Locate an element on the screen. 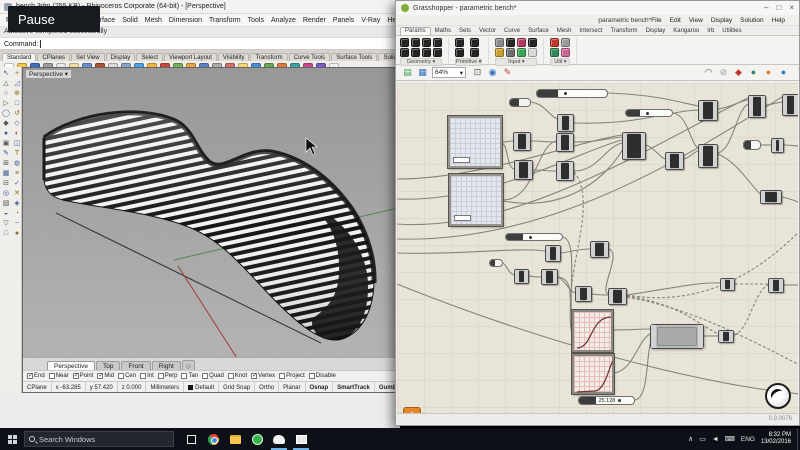 The image size is (800, 450). osnap-disable: Disable is located at coordinates (322, 376).